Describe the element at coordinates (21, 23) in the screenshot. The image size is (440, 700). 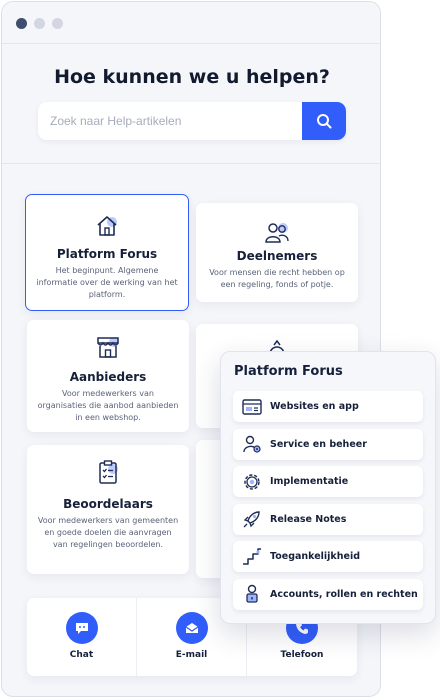
I see `window-dot-close` at that location.